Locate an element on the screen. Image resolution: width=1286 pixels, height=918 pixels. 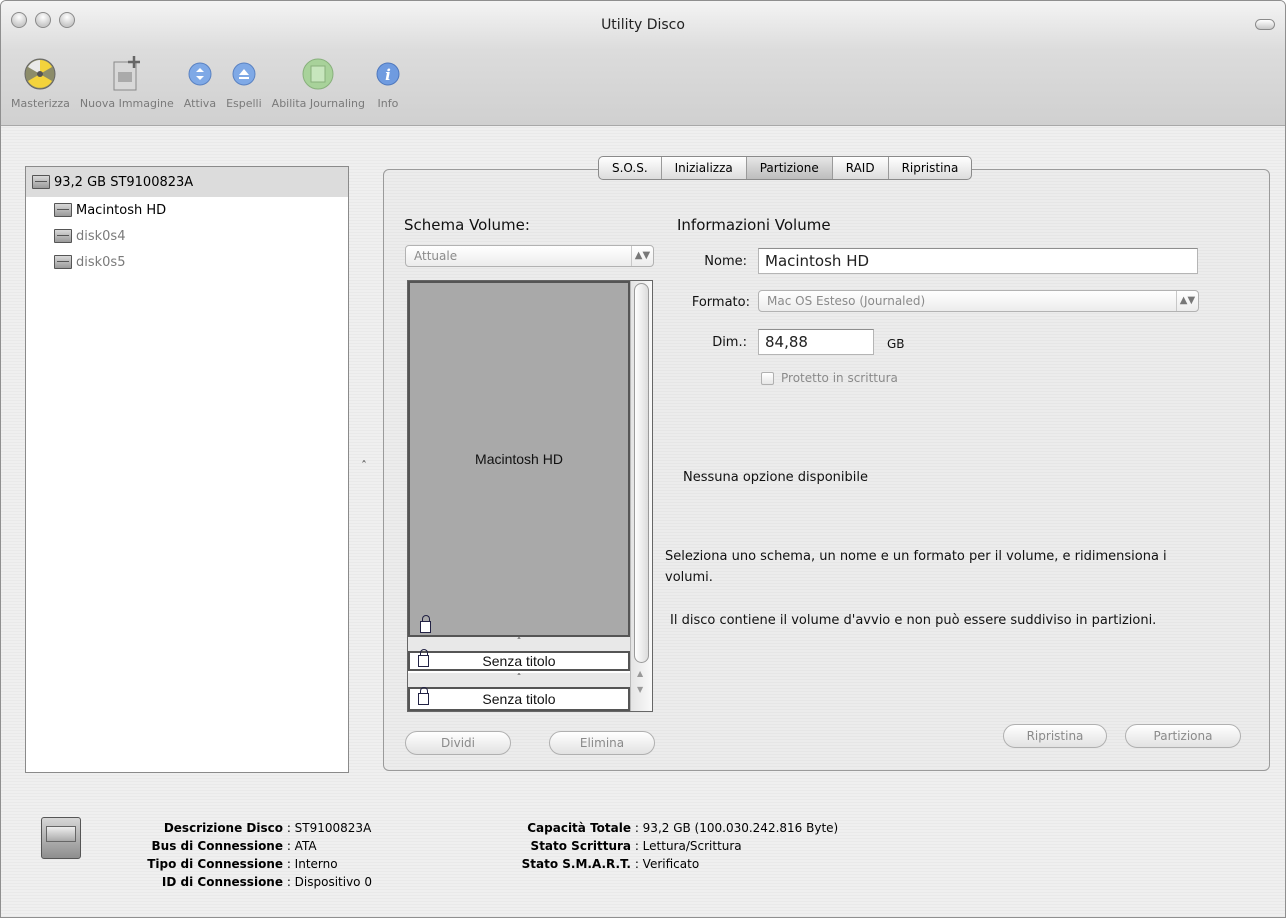
volume-item-disk0s4: disk0s4 is located at coordinates (187, 236).